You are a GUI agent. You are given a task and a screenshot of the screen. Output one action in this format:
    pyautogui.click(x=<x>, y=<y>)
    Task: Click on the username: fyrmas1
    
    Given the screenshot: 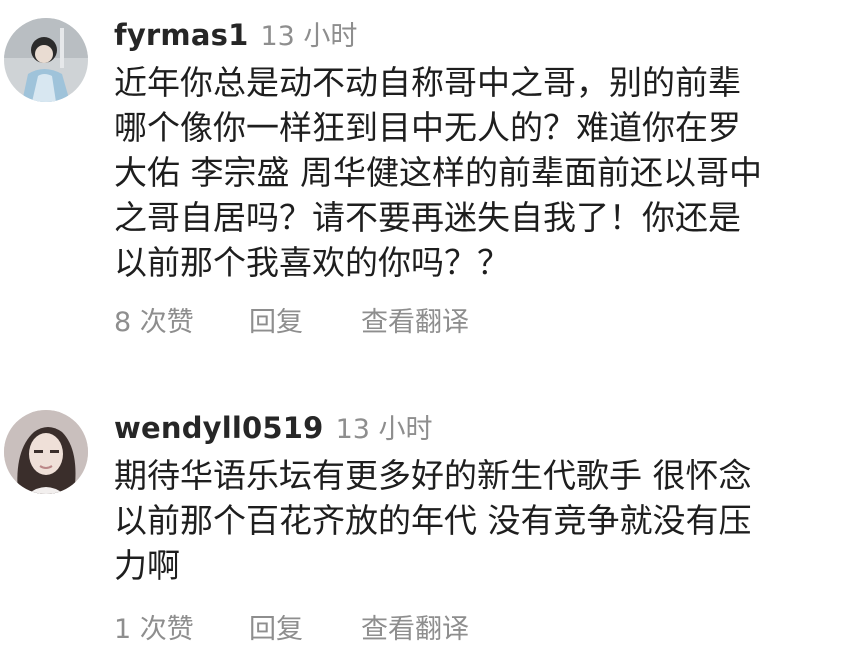 What is the action you would take?
    pyautogui.click(x=181, y=35)
    